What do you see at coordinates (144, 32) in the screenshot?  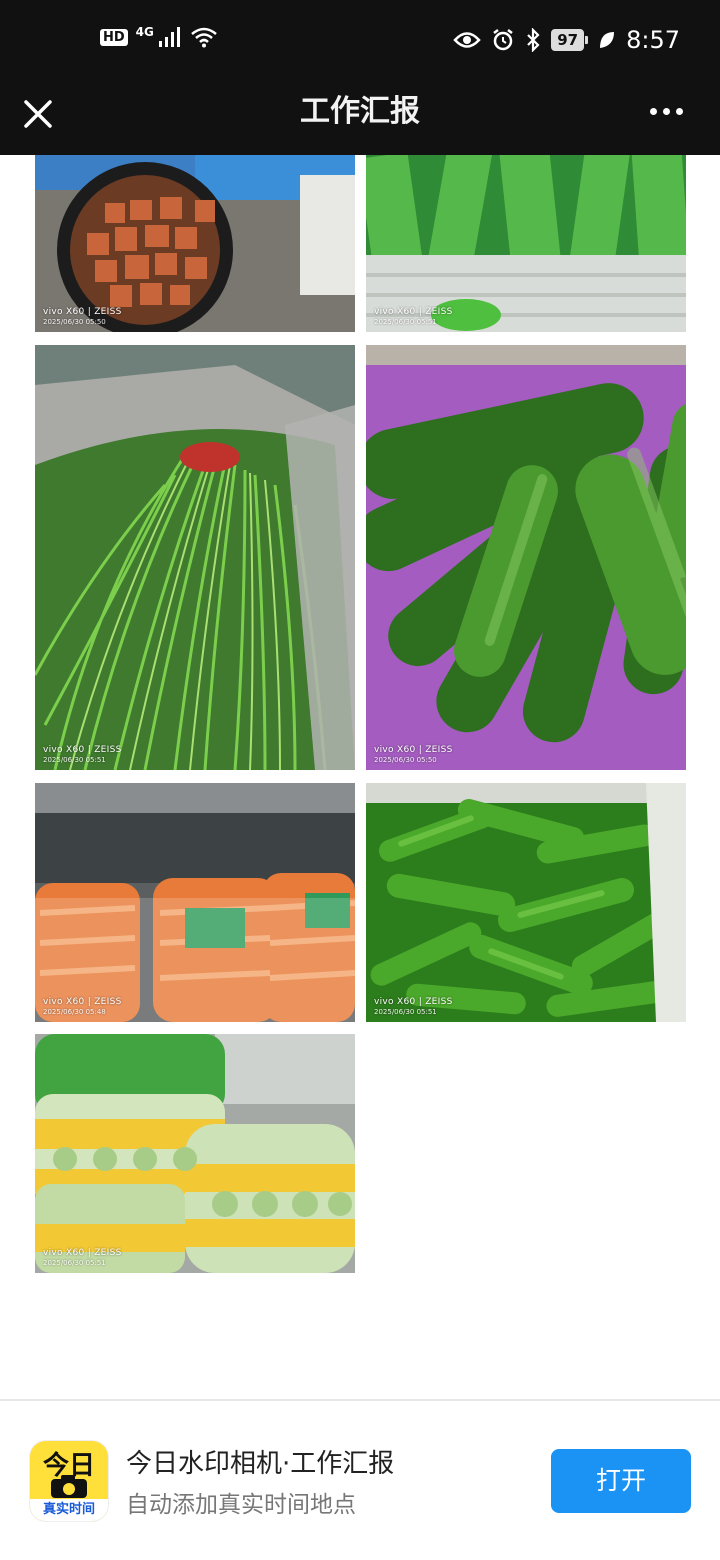 I see `network-label: 4G` at bounding box center [144, 32].